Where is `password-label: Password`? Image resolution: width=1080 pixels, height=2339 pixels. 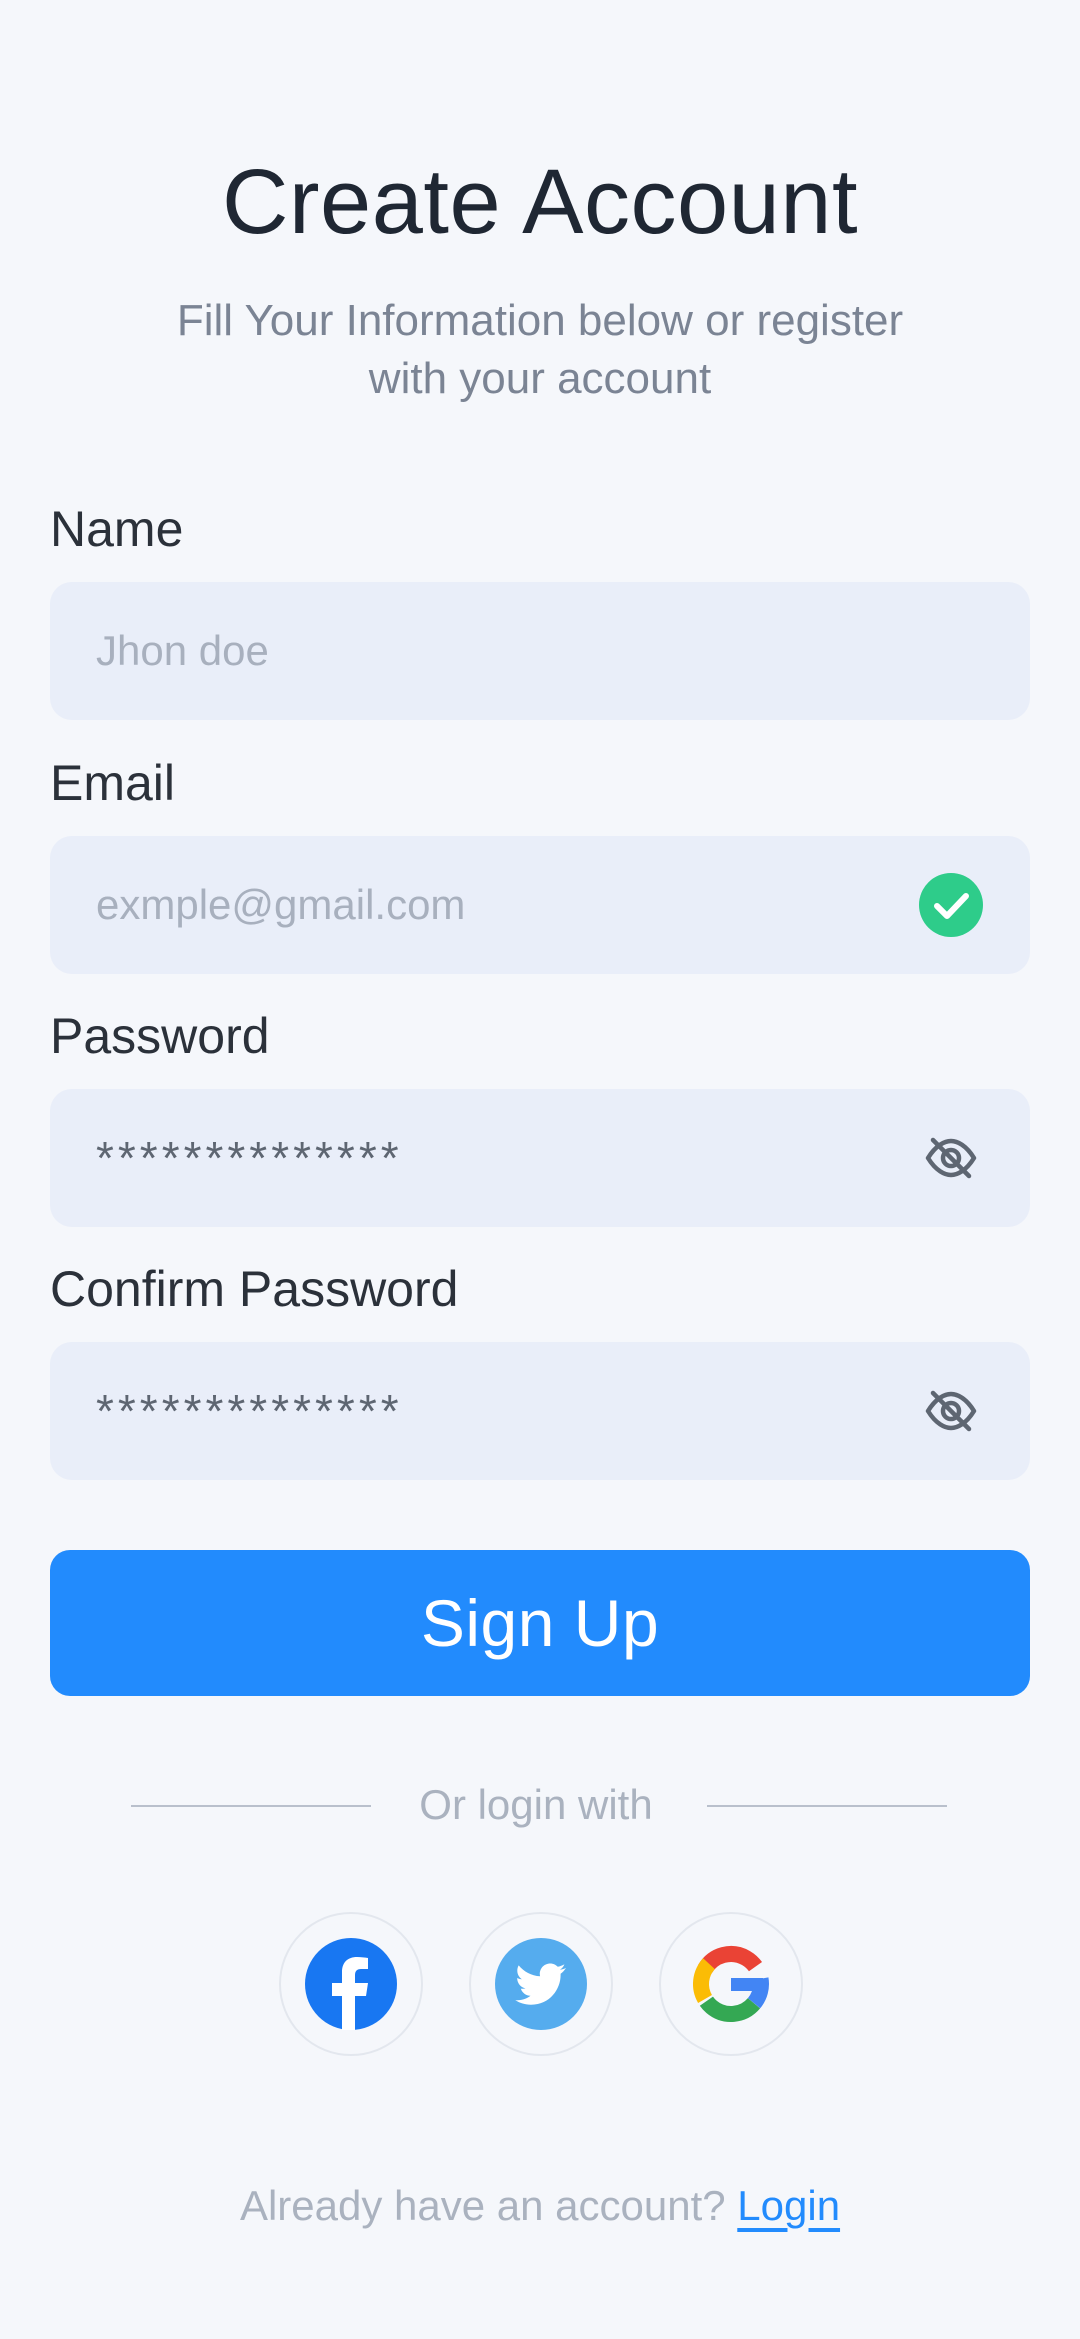
password-label: Password is located at coordinates (160, 1036).